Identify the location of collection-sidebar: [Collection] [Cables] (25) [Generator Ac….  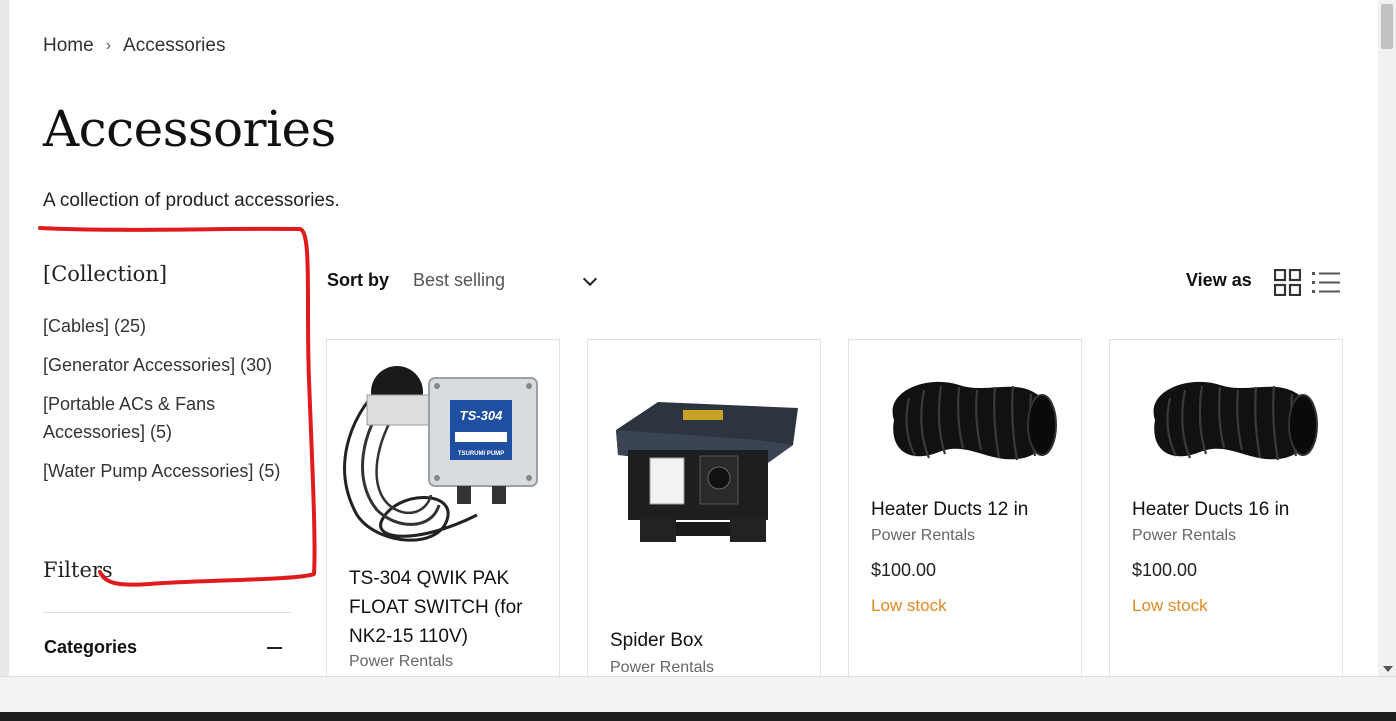
(168, 379).